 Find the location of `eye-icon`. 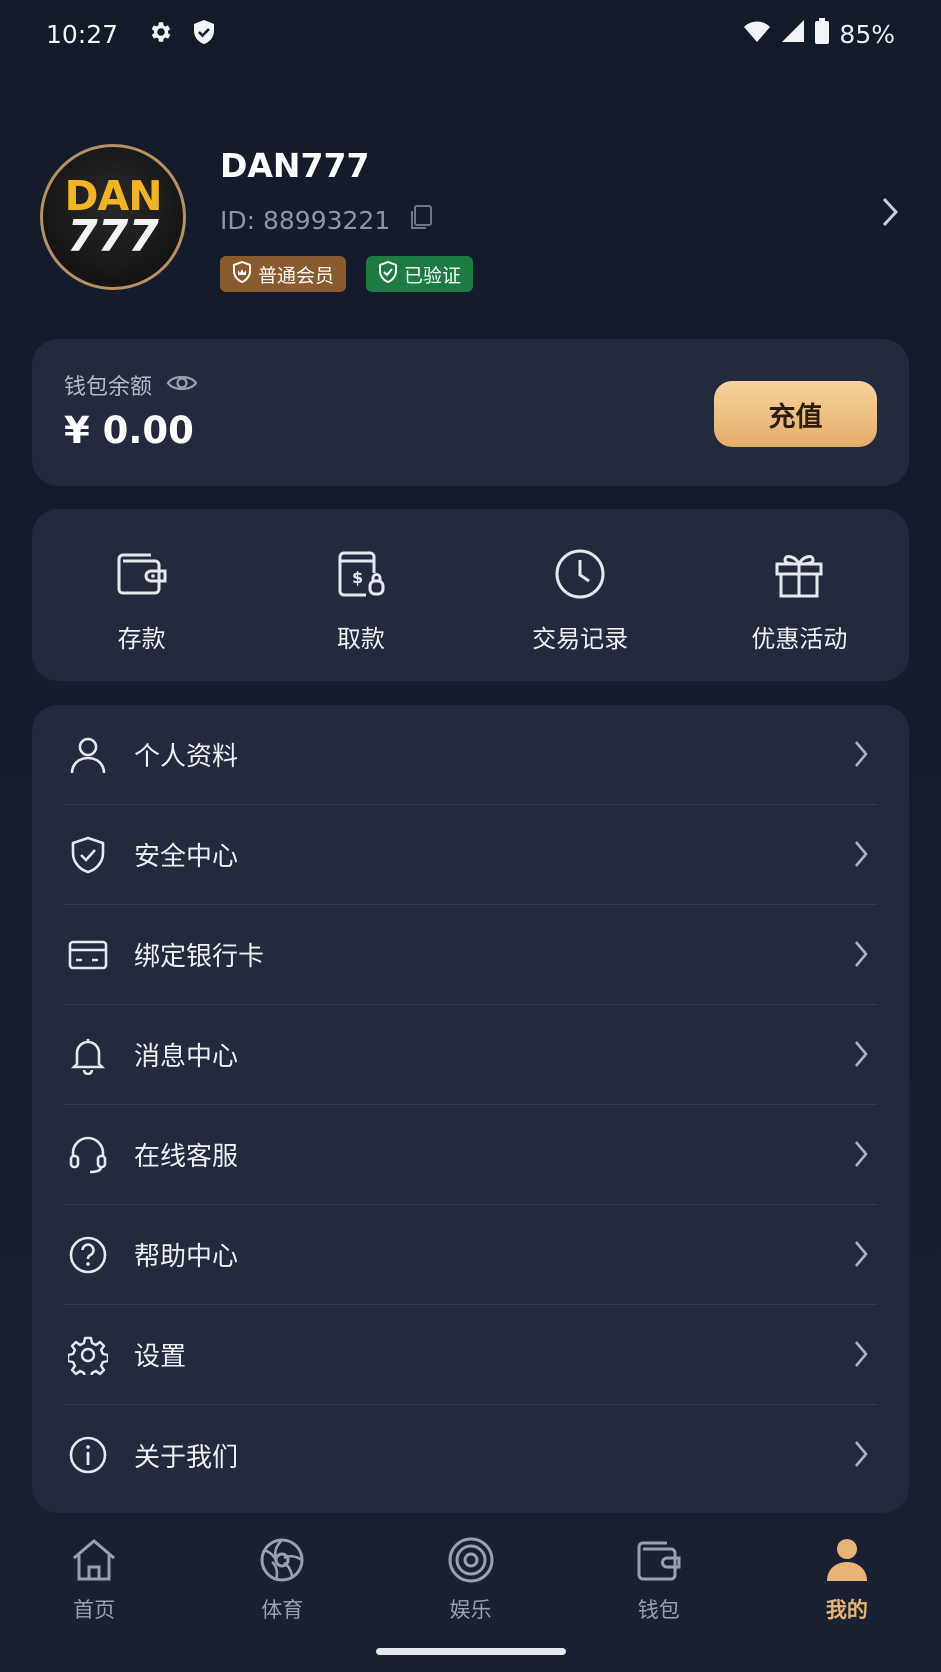

eye-icon is located at coordinates (182, 385).